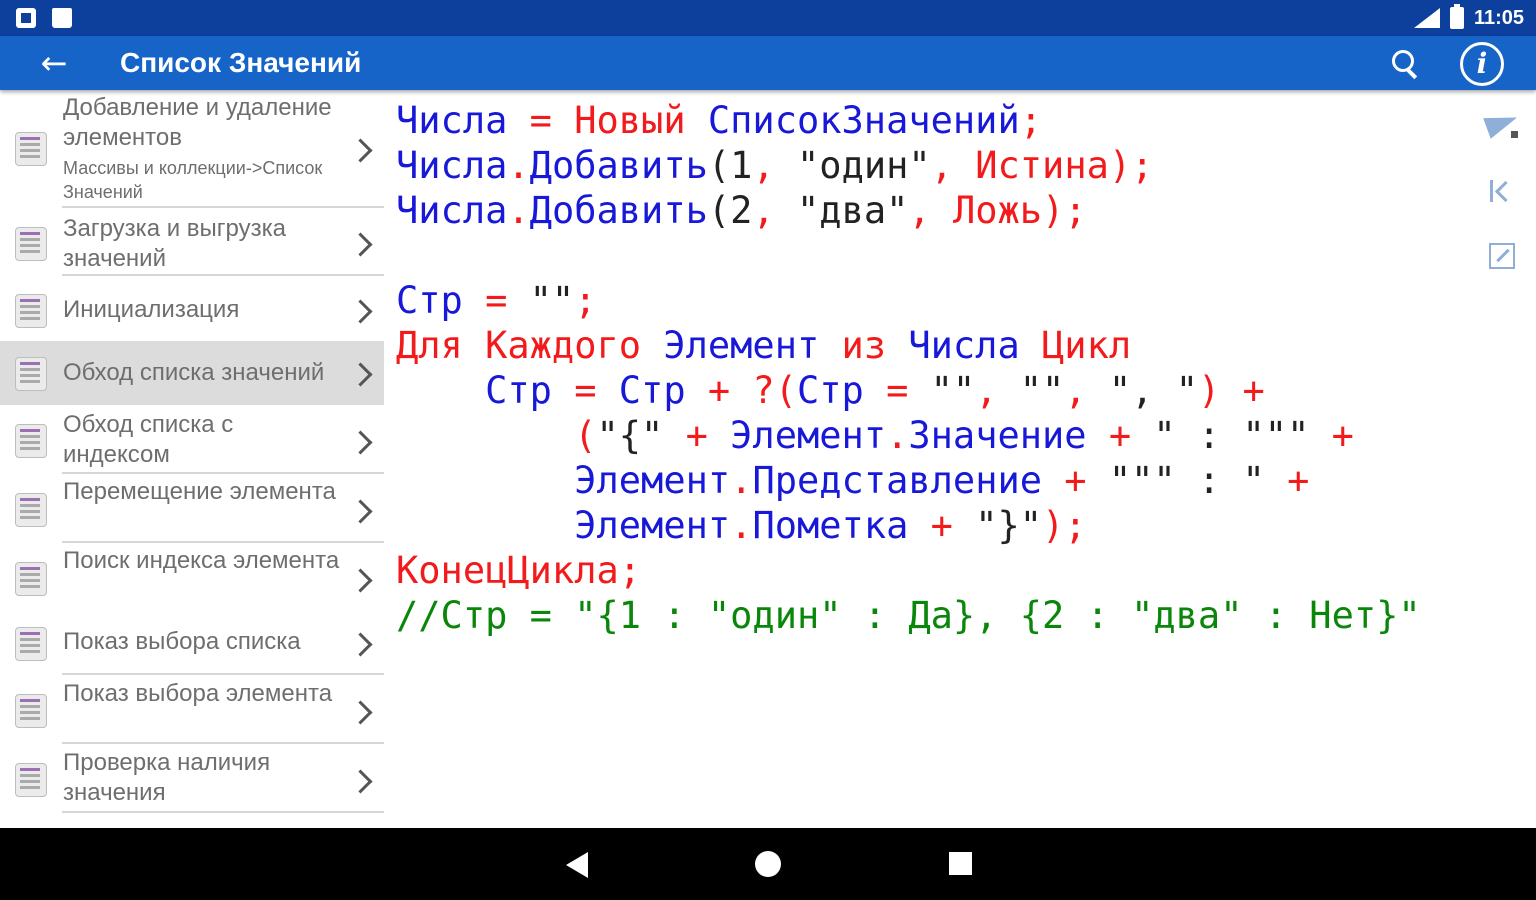  I want to click on page-title: Список Значений, so click(241, 62).